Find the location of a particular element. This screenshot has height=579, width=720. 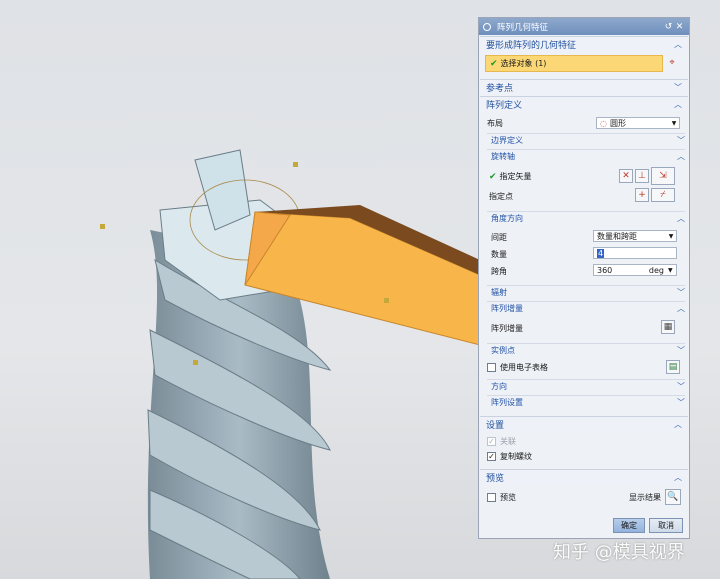

show-result-label: 显示结果 is located at coordinates (645, 497).